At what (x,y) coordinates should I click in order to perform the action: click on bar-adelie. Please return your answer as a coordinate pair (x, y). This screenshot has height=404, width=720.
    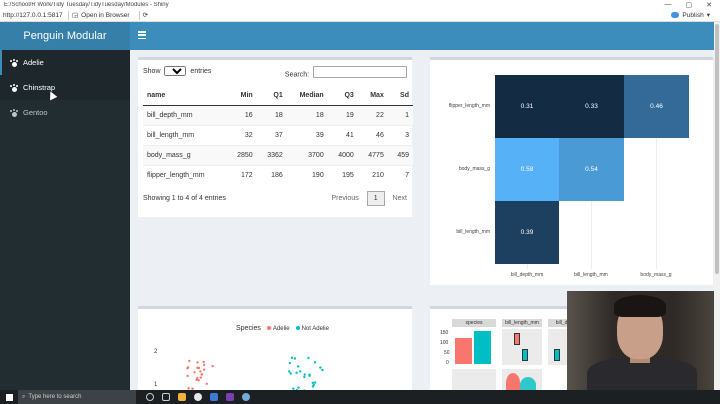
    Looking at the image, I should click on (463, 351).